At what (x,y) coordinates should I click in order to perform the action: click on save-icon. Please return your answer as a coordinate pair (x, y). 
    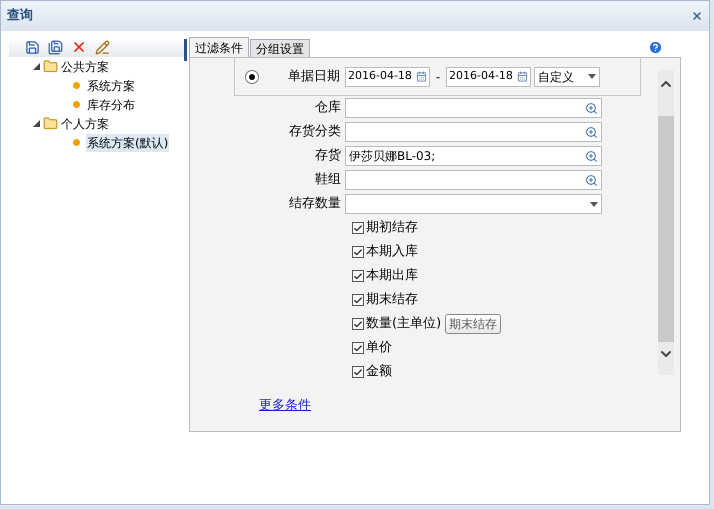
    Looking at the image, I should click on (32, 47).